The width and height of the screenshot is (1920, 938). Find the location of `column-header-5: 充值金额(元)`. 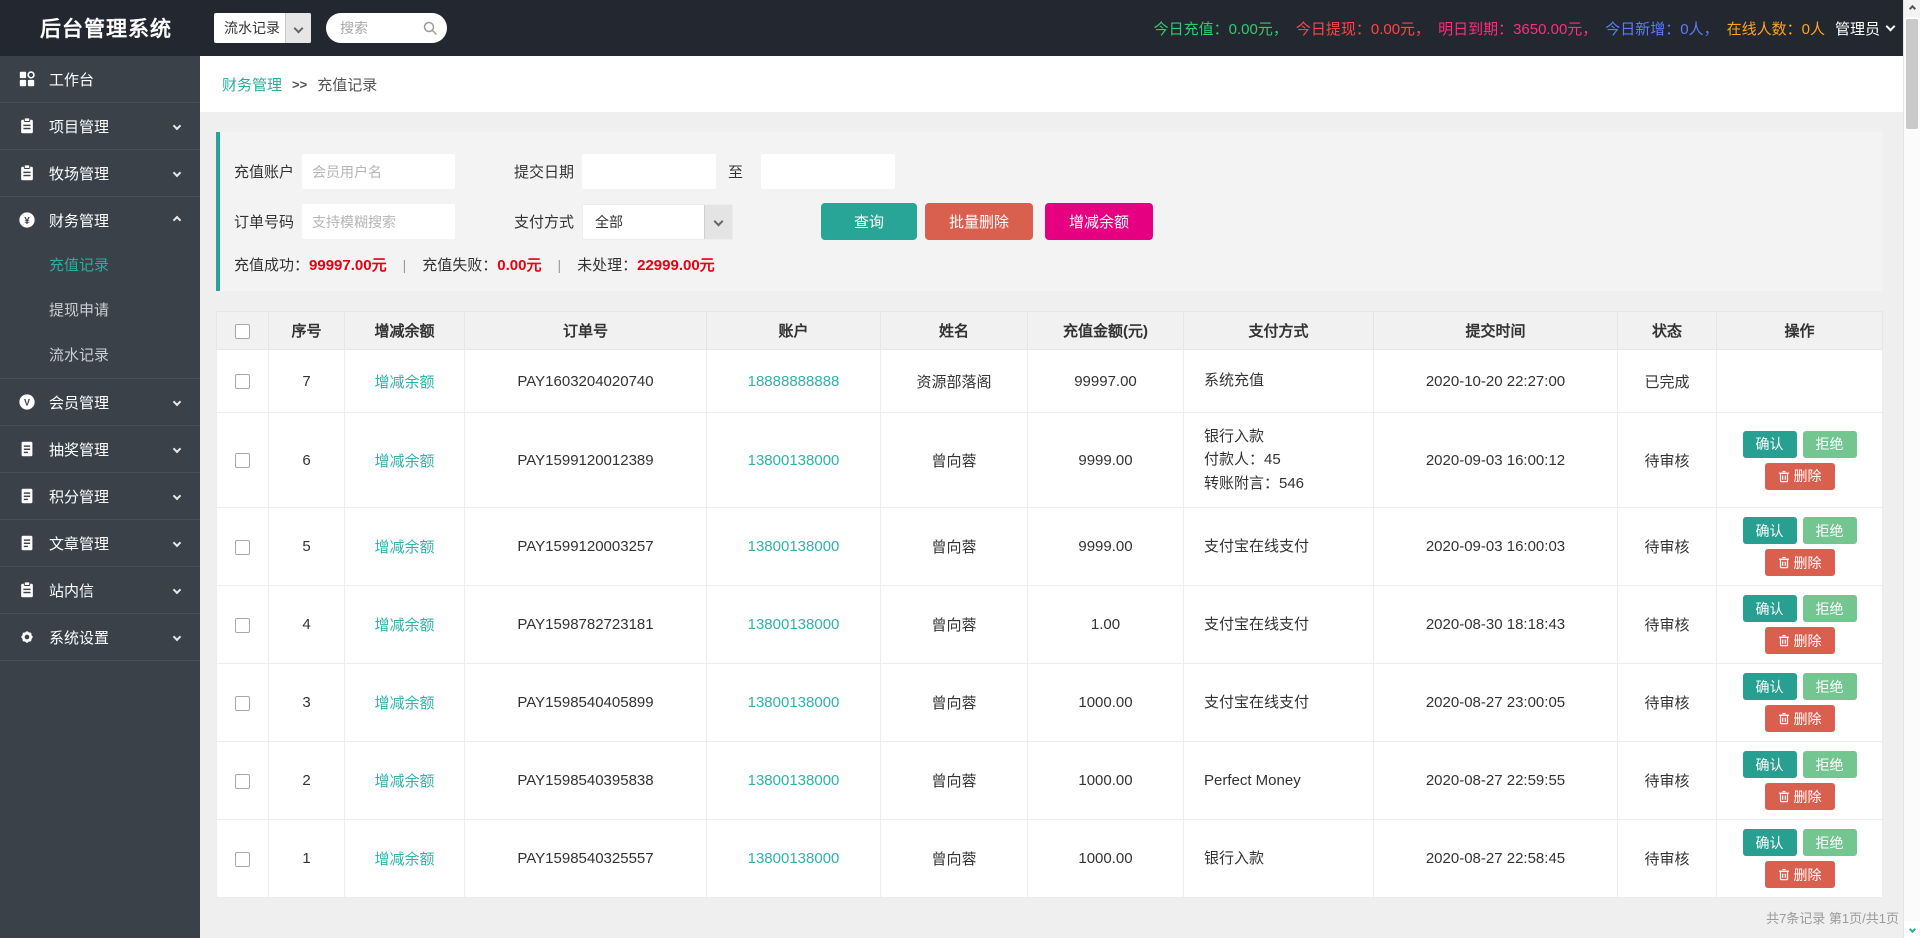

column-header-5: 充值金额(元) is located at coordinates (1105, 330).